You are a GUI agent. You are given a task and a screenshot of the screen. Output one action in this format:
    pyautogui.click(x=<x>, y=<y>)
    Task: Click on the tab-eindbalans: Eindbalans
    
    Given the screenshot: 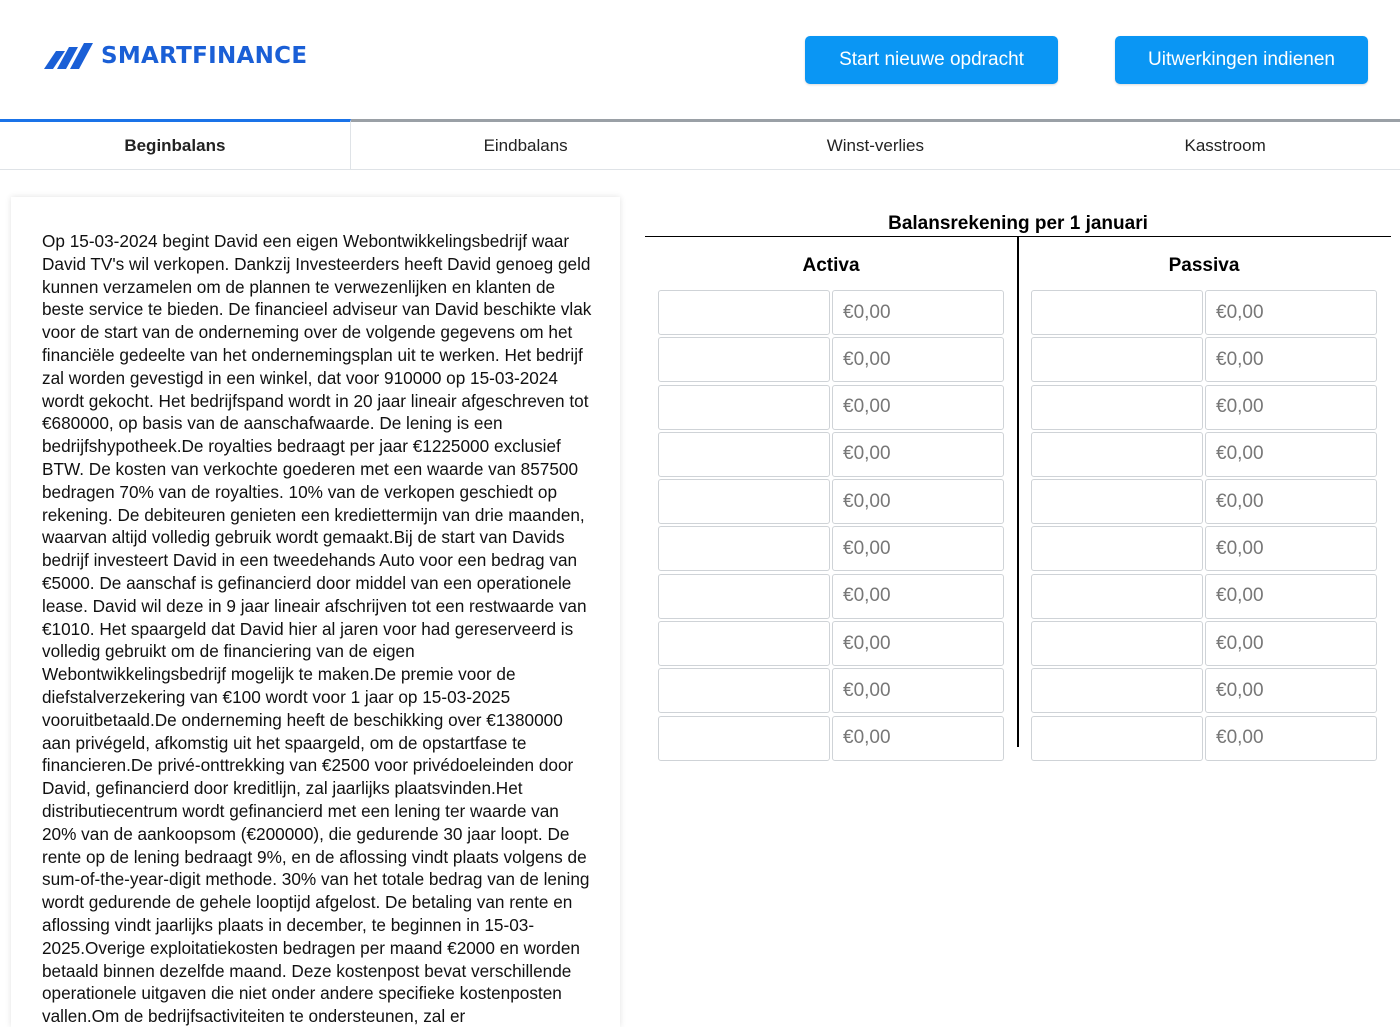 What is the action you would take?
    pyautogui.click(x=526, y=145)
    